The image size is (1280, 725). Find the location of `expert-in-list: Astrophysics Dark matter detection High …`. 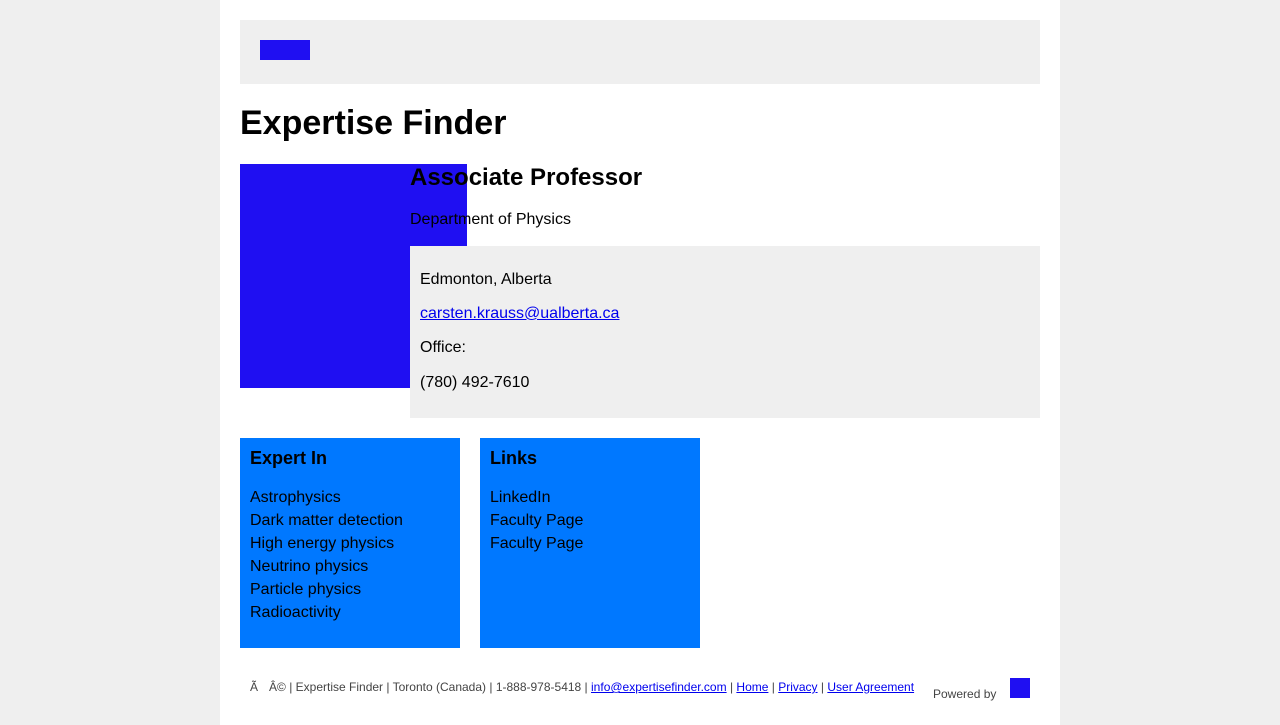

expert-in-list: Astrophysics Dark matter detection High … is located at coordinates (326, 555).